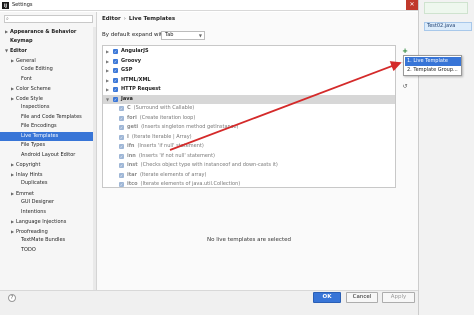 This screenshot has height=315, width=474. I want to click on sidebar-item-label: Emmet, so click(25, 193).